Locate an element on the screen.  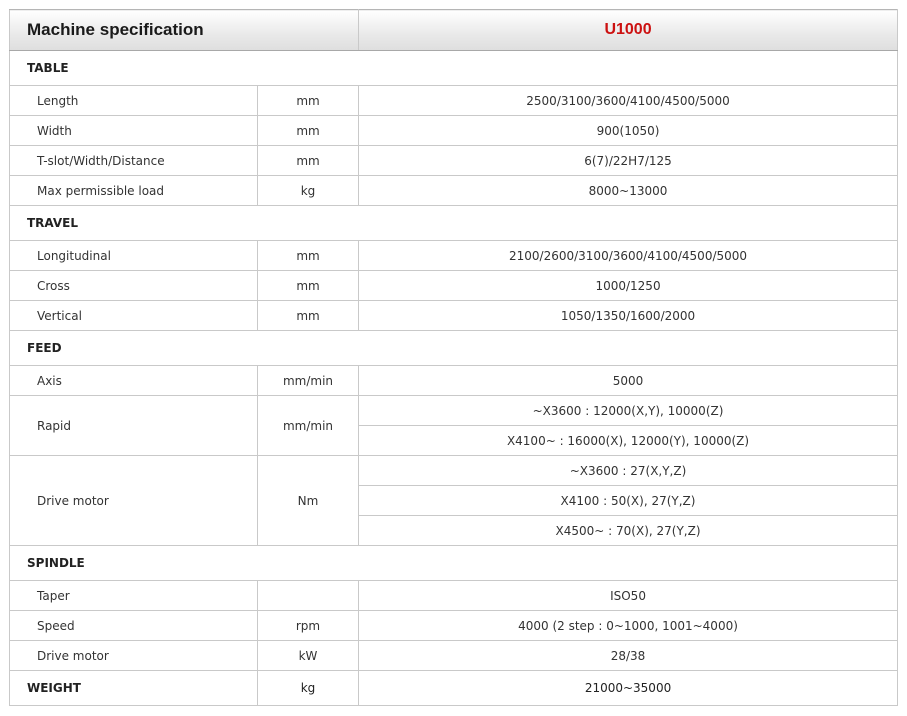
spec-value: 6(7)/22H7/125 is located at coordinates (628, 160).